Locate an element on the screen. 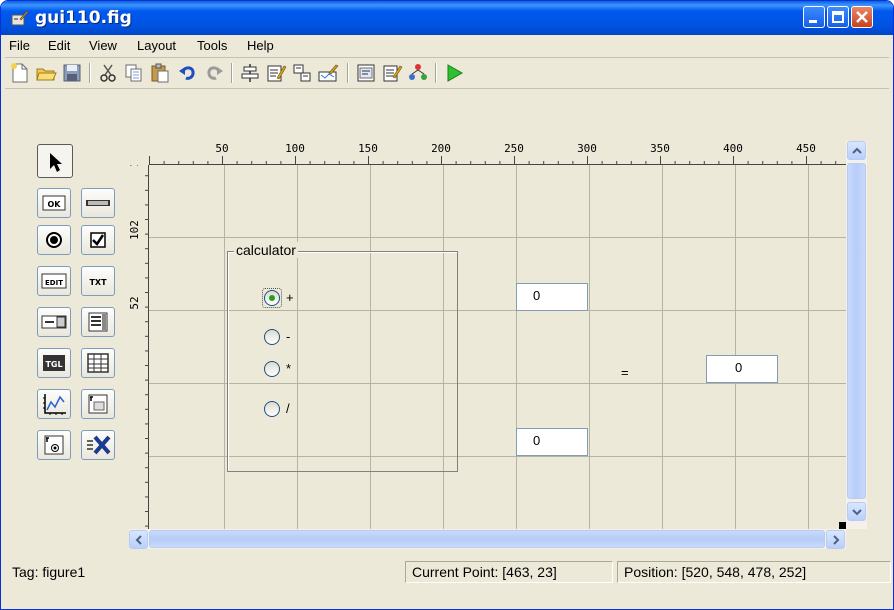 The width and height of the screenshot is (894, 610). toolbar is located at coordinates (447, 73).